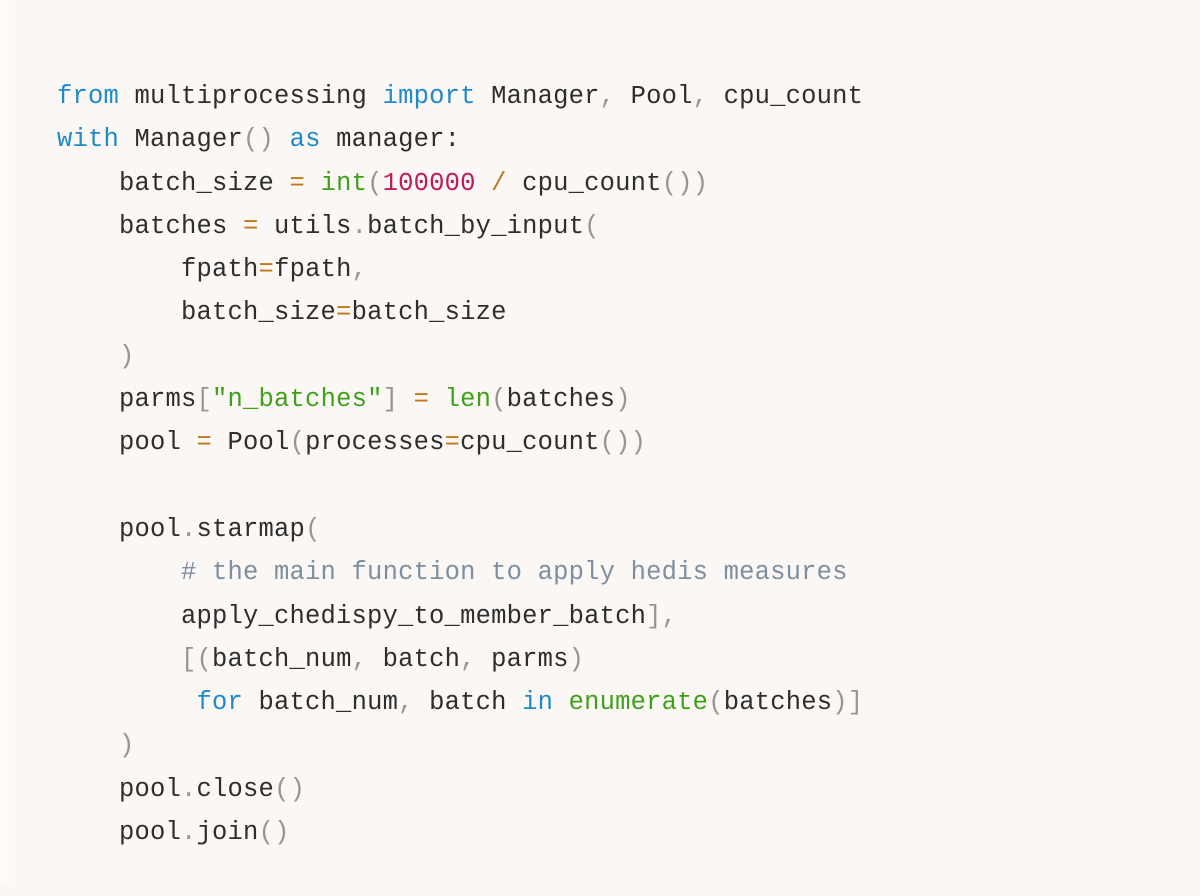  Describe the element at coordinates (251, 96) in the screenshot. I see `code-token-txt: multiprocessing` at that location.